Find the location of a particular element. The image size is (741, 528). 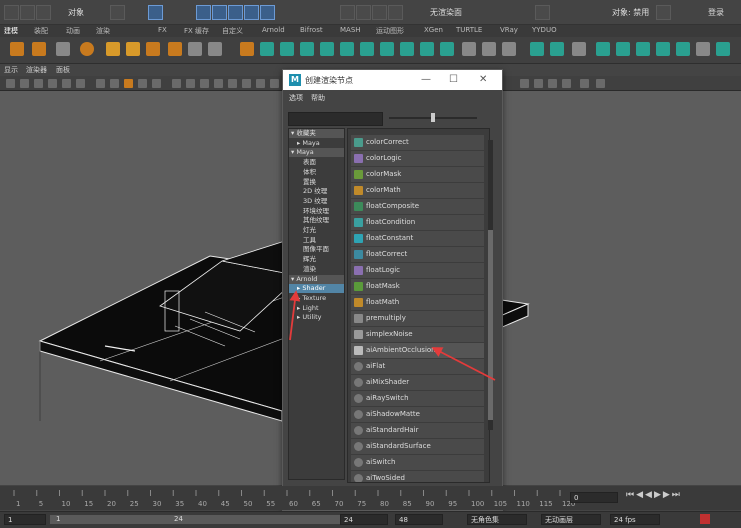

range-slider: 1 1 24 24 48 无角色集 无动画层 24 fps is located at coordinates (370, 519).